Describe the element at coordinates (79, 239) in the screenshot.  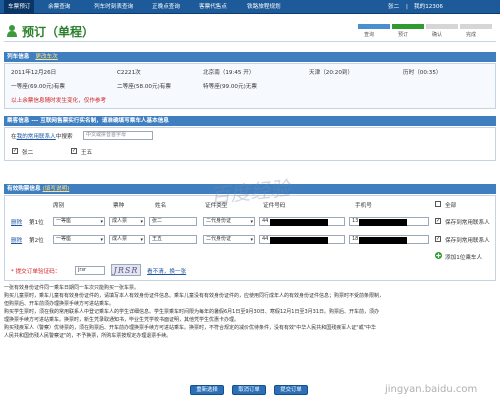
I see `row-2-seat-select: 一等座 ▾` at that location.